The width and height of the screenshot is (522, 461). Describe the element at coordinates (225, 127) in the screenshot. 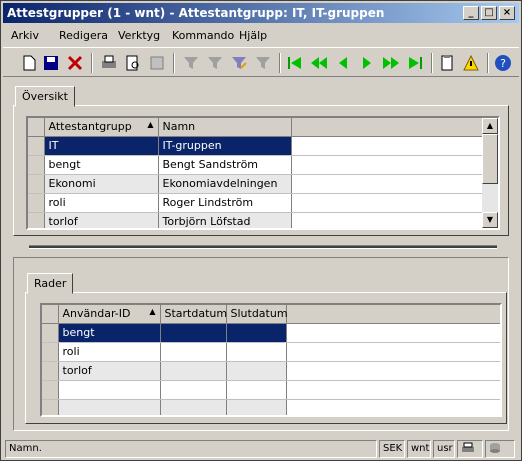

I see `column-header-namn: Namn` at that location.